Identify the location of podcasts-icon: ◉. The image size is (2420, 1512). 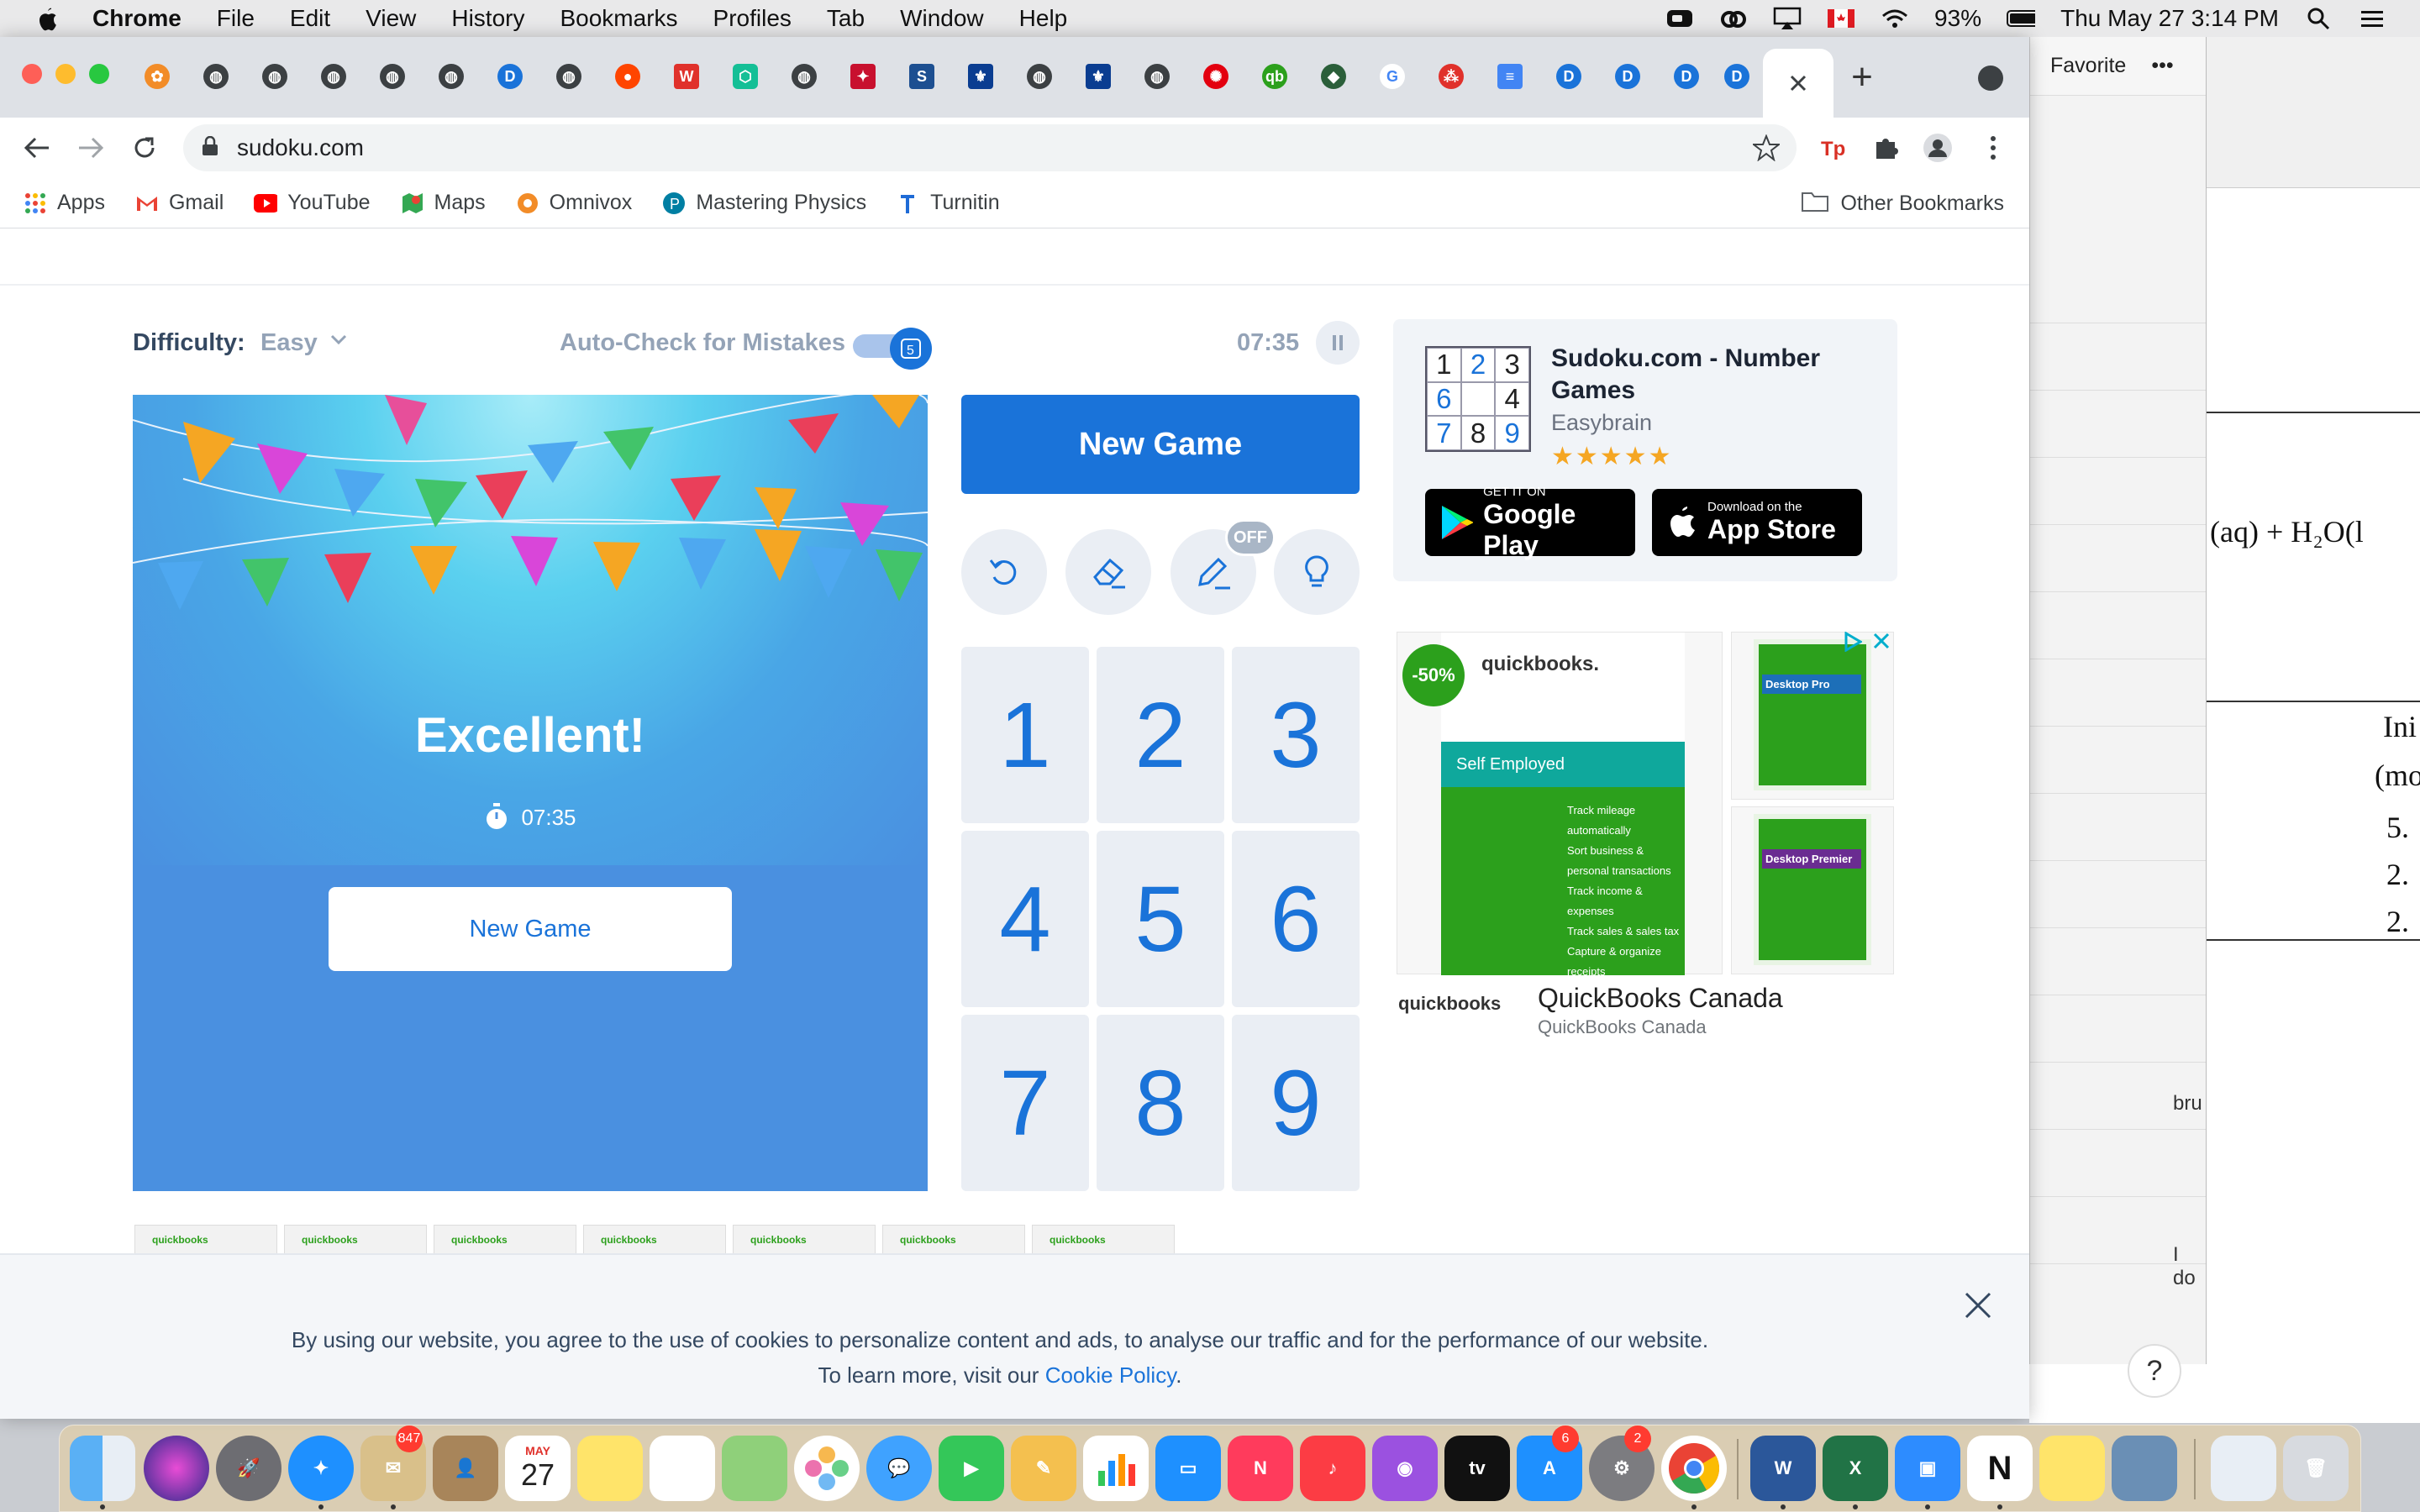
(1405, 1468).